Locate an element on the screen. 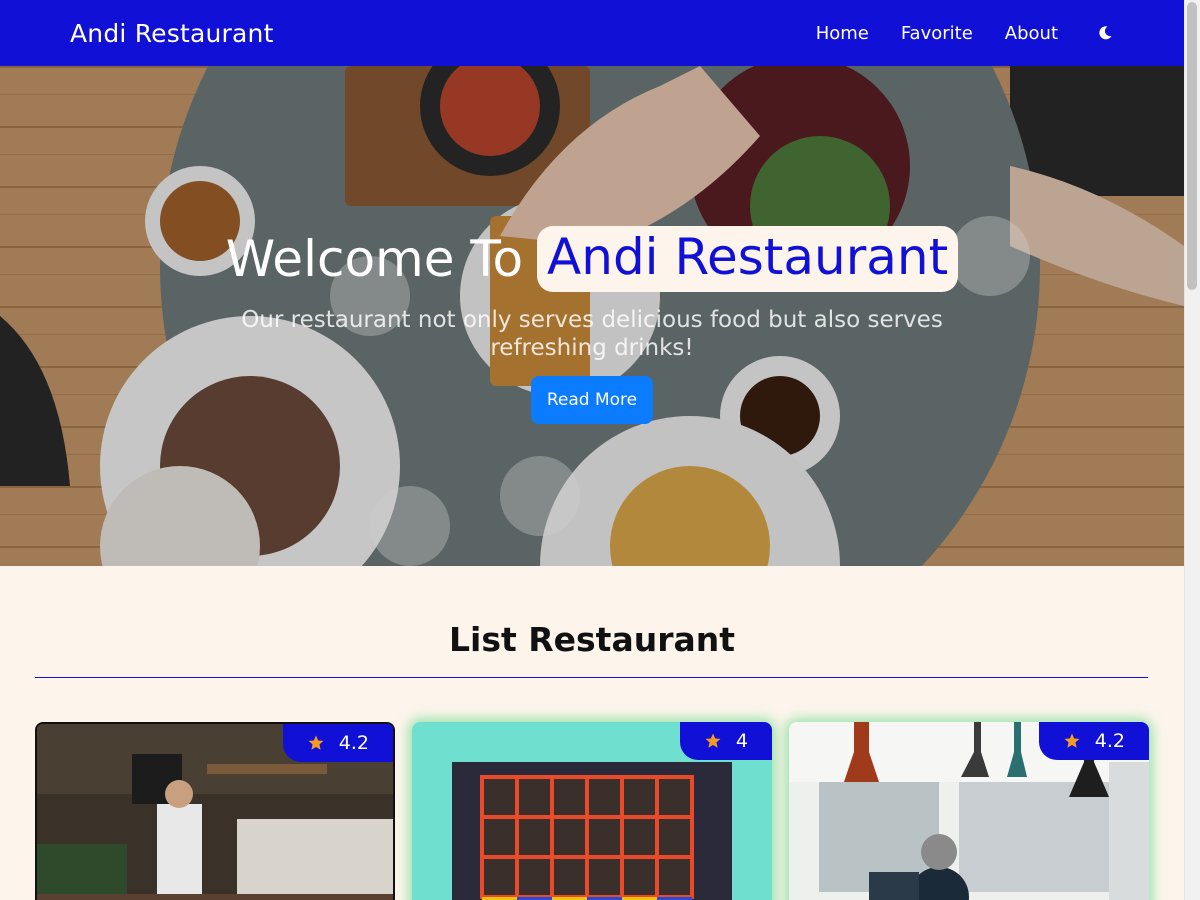  moon-icon is located at coordinates (1105, 33).